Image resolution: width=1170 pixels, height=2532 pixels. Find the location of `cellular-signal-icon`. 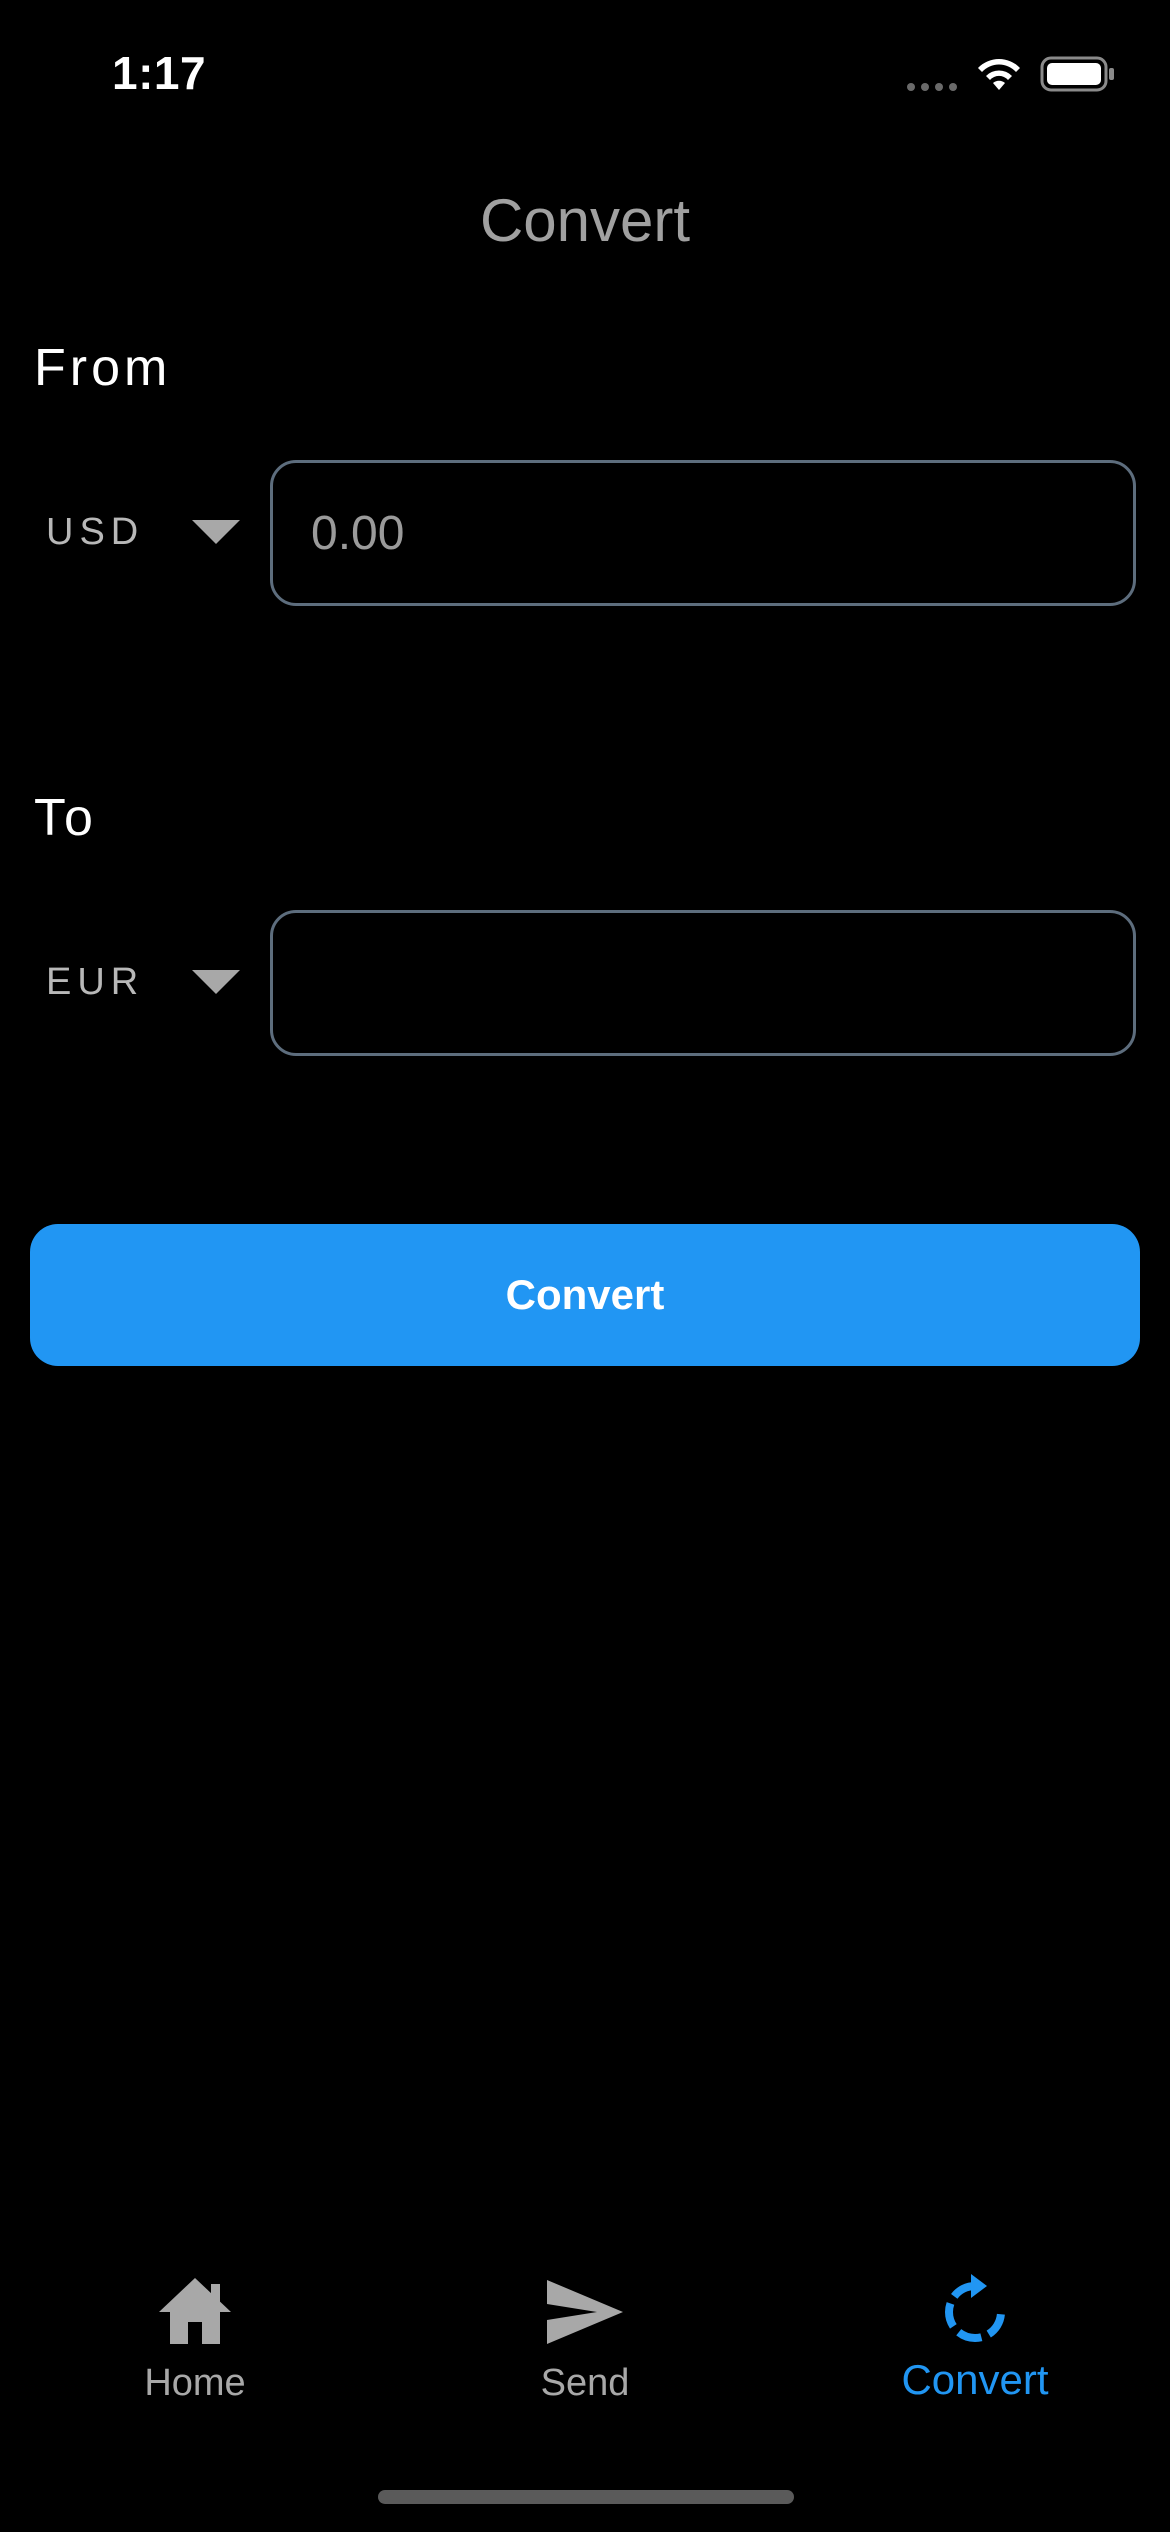

cellular-signal-icon is located at coordinates (932, 87).